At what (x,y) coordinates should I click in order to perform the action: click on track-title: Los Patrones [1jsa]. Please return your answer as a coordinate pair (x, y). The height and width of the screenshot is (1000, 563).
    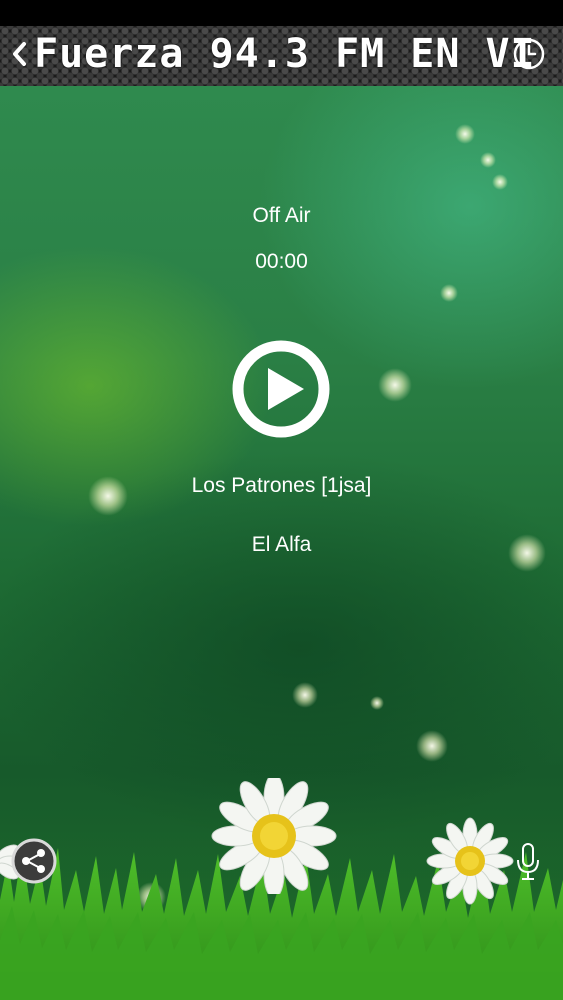
    Looking at the image, I should click on (281, 485).